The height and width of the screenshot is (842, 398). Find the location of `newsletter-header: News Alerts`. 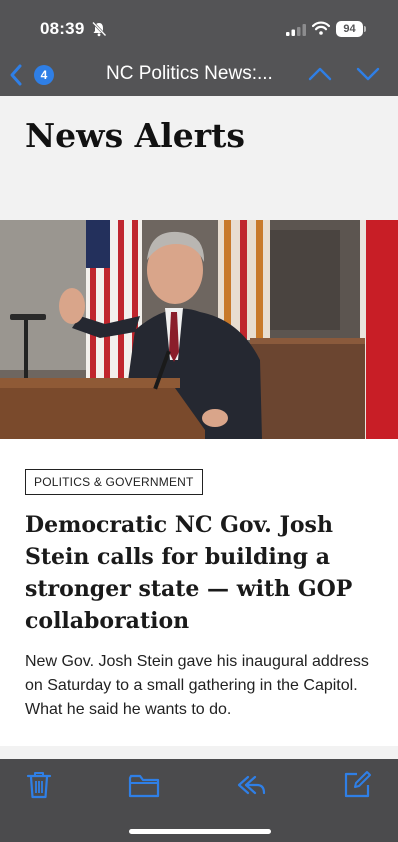

newsletter-header: News Alerts is located at coordinates (199, 158).